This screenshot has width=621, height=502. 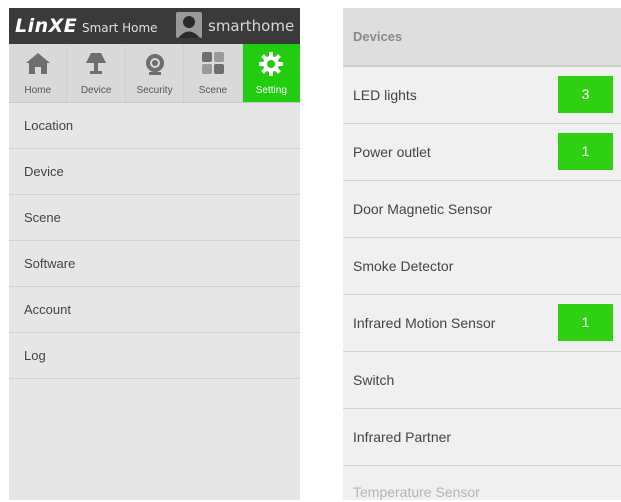 What do you see at coordinates (482, 37) in the screenshot?
I see `page-title: Devices` at bounding box center [482, 37].